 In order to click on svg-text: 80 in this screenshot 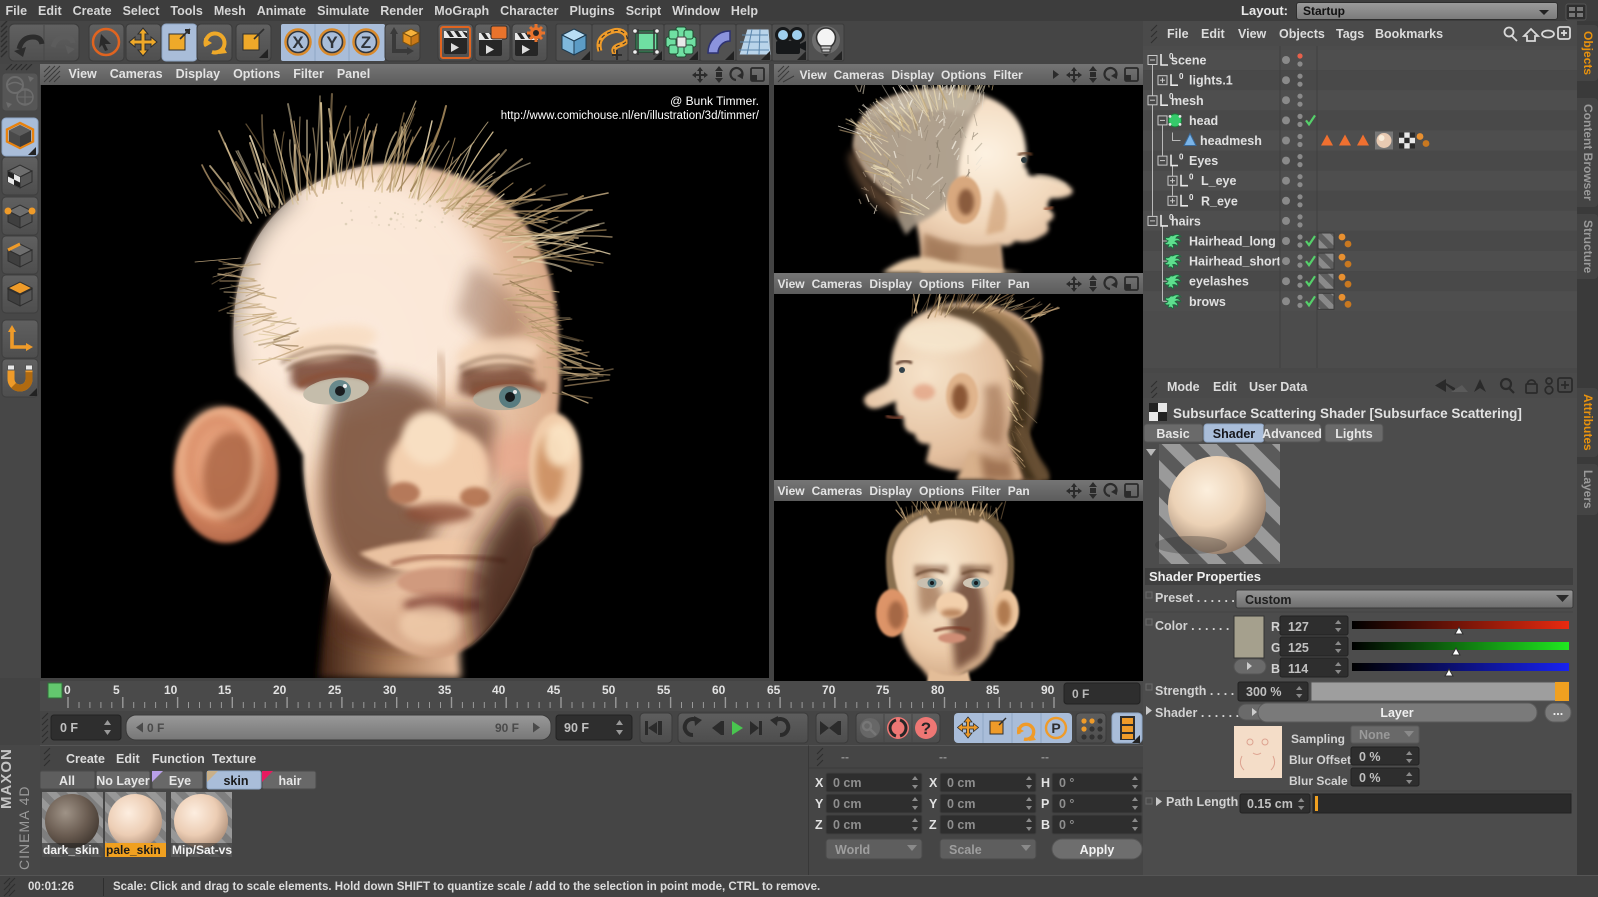, I will do `click(938, 690)`.